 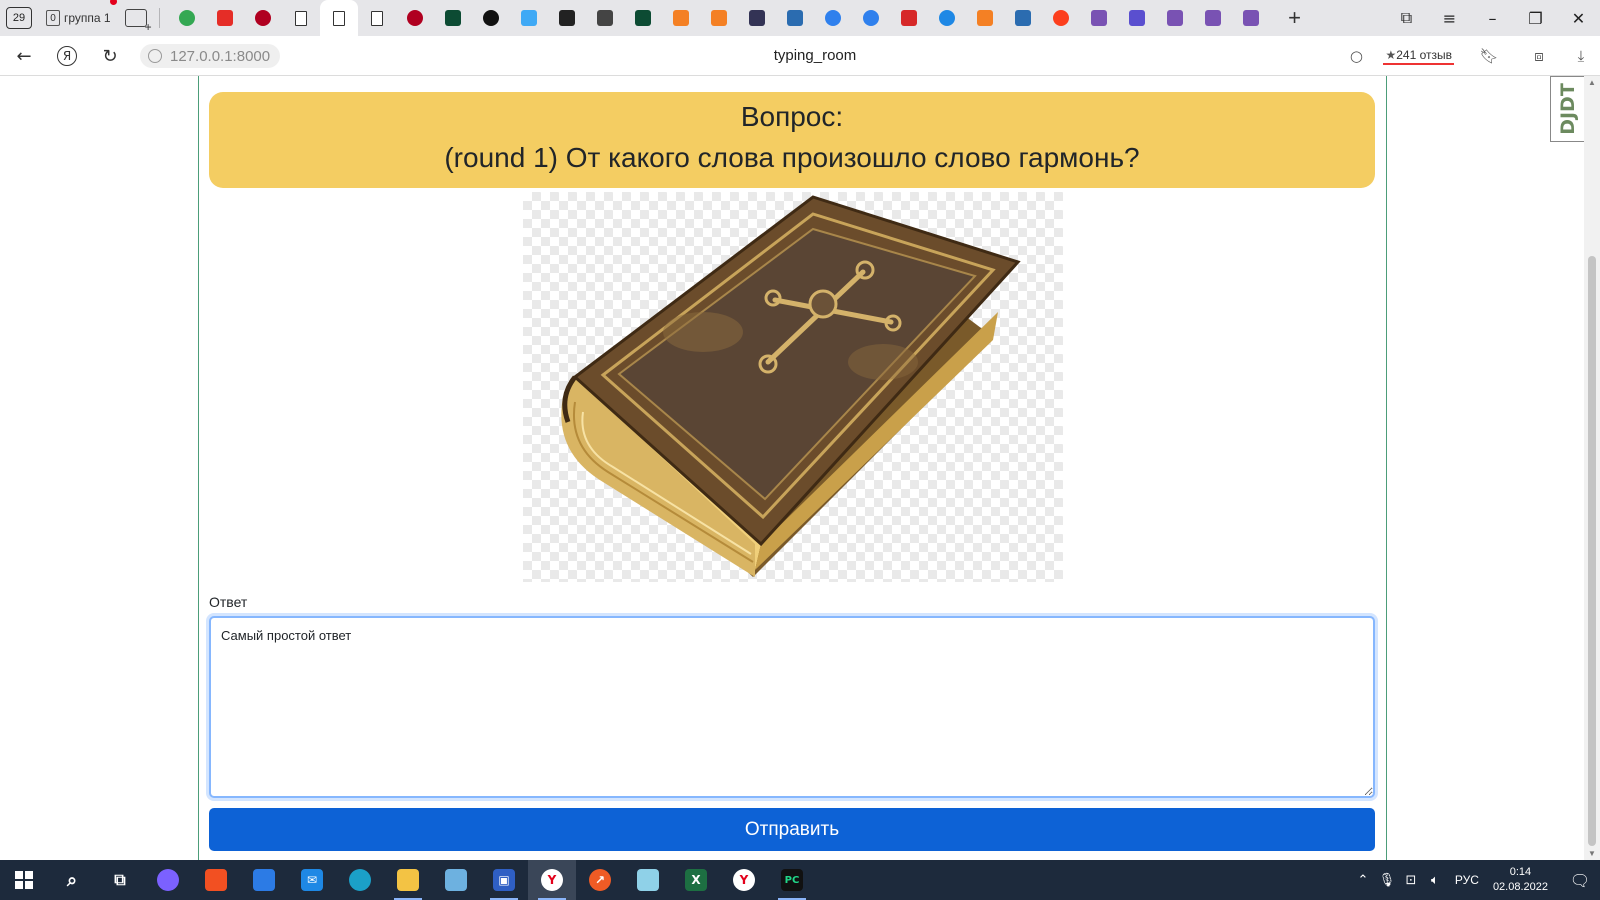 What do you see at coordinates (1580, 880) in the screenshot?
I see `notification-center-icon: 🗨︎` at bounding box center [1580, 880].